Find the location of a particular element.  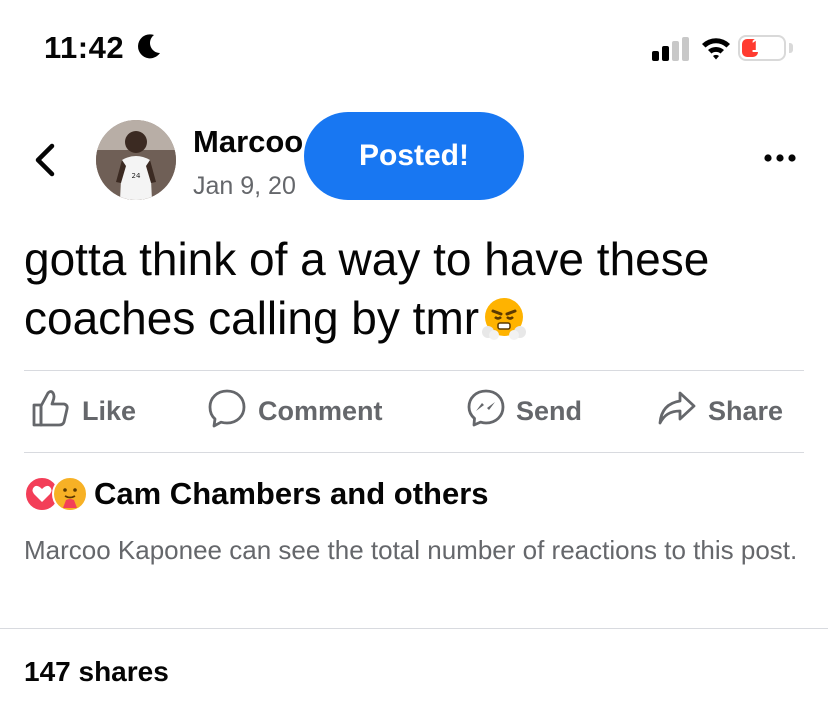

battery-percent: 12 is located at coordinates (762, 46).